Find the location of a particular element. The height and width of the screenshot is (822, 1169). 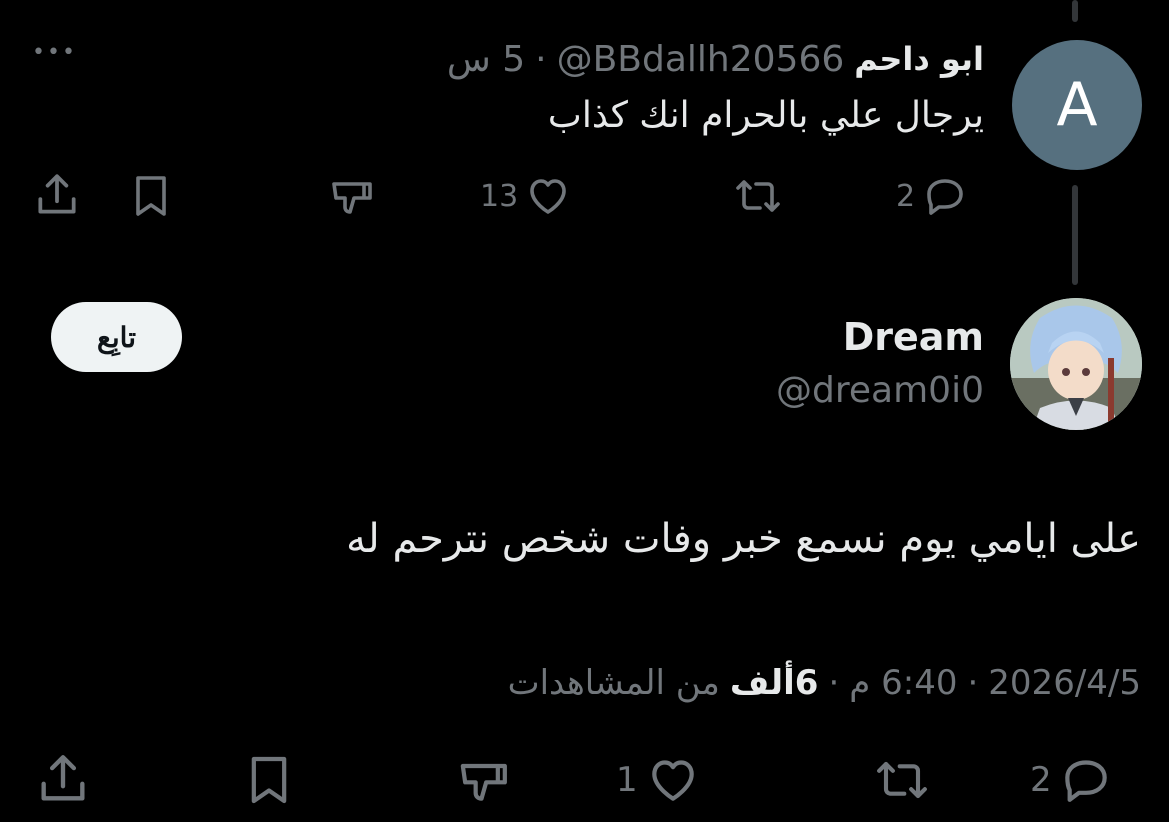

like-count: 1 is located at coordinates (627, 780).